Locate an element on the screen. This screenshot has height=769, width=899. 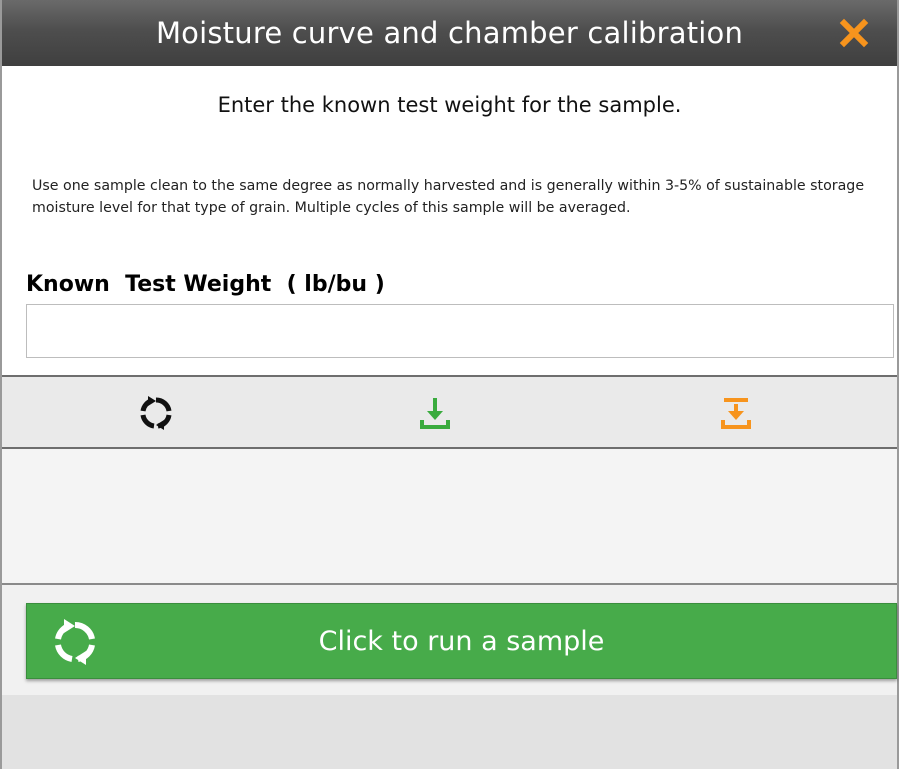
refresh-button is located at coordinates (156, 413).